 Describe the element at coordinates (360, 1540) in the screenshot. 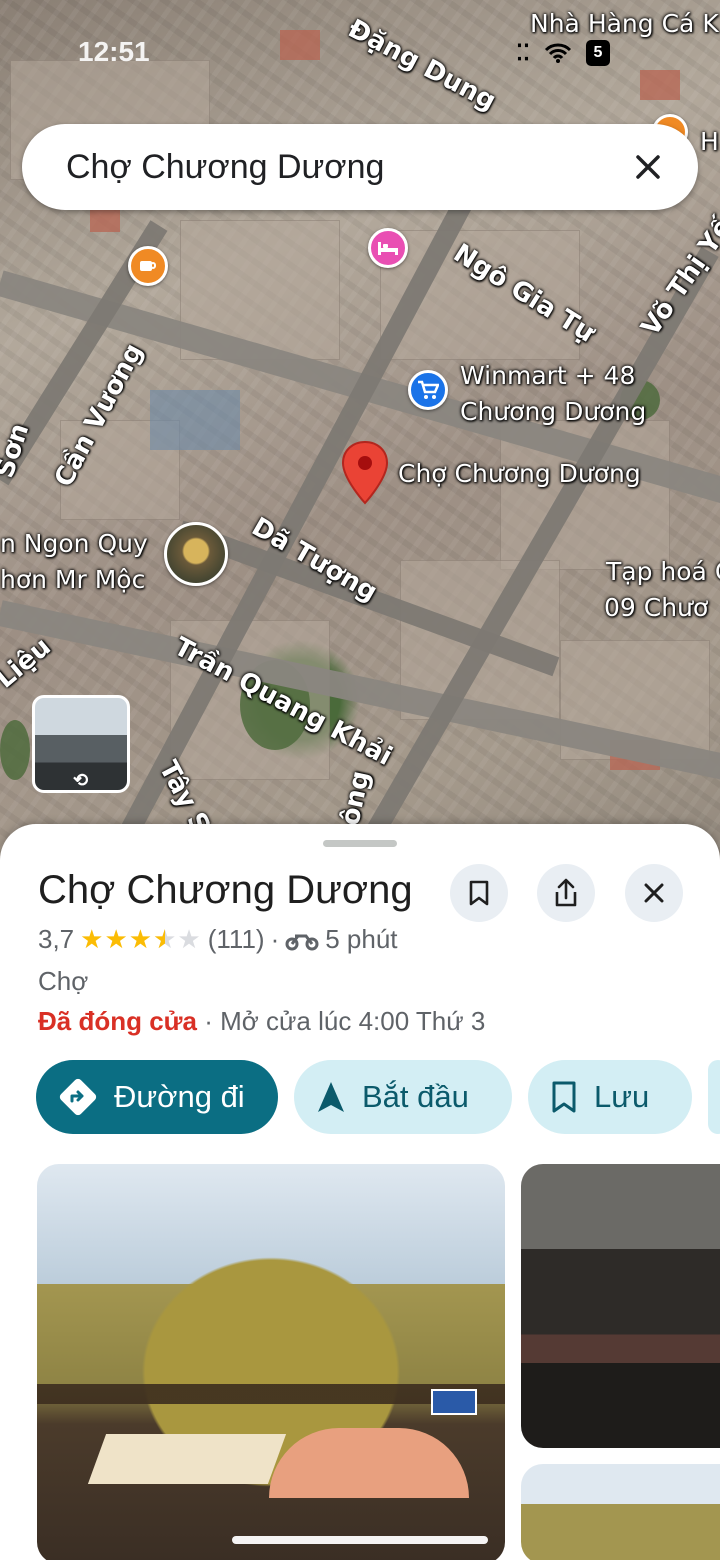

I see `home-indicator` at that location.